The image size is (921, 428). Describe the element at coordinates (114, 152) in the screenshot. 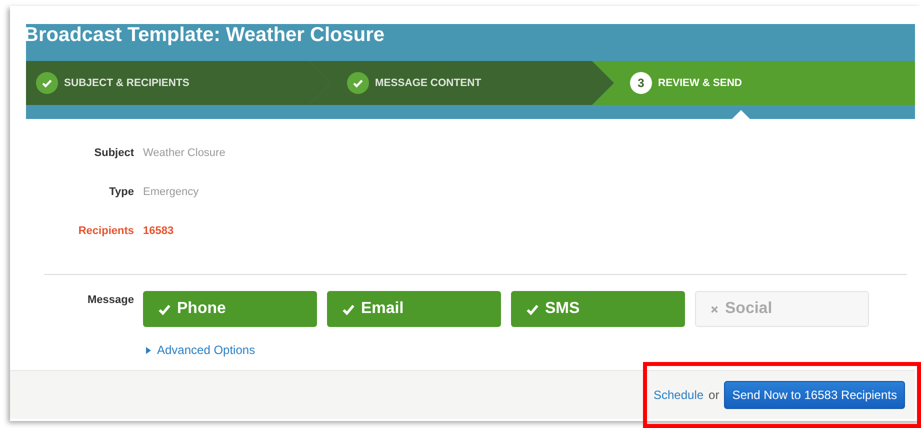

I see `field-label: Subject` at that location.